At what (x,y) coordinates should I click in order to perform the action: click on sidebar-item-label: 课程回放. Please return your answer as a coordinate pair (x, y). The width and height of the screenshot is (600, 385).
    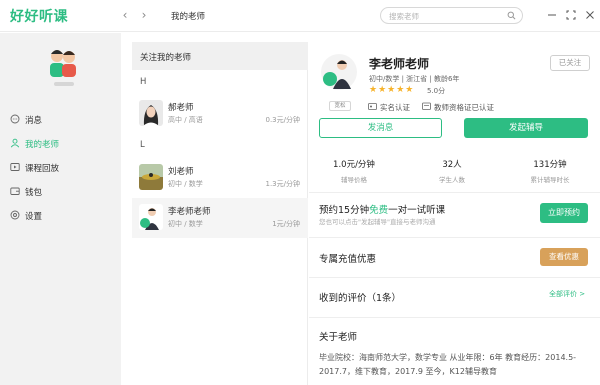
    Looking at the image, I should click on (42, 169).